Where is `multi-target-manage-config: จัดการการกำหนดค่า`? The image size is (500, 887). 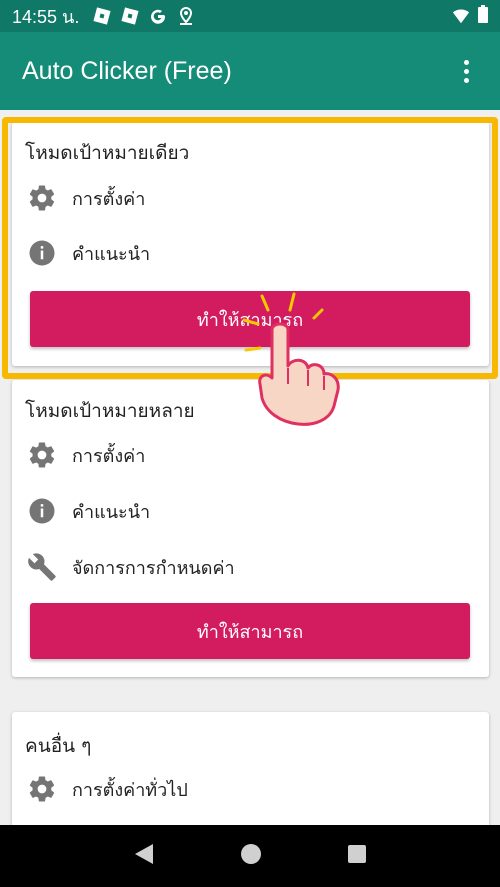 multi-target-manage-config: จัดการการกำหนดค่า is located at coordinates (130, 567).